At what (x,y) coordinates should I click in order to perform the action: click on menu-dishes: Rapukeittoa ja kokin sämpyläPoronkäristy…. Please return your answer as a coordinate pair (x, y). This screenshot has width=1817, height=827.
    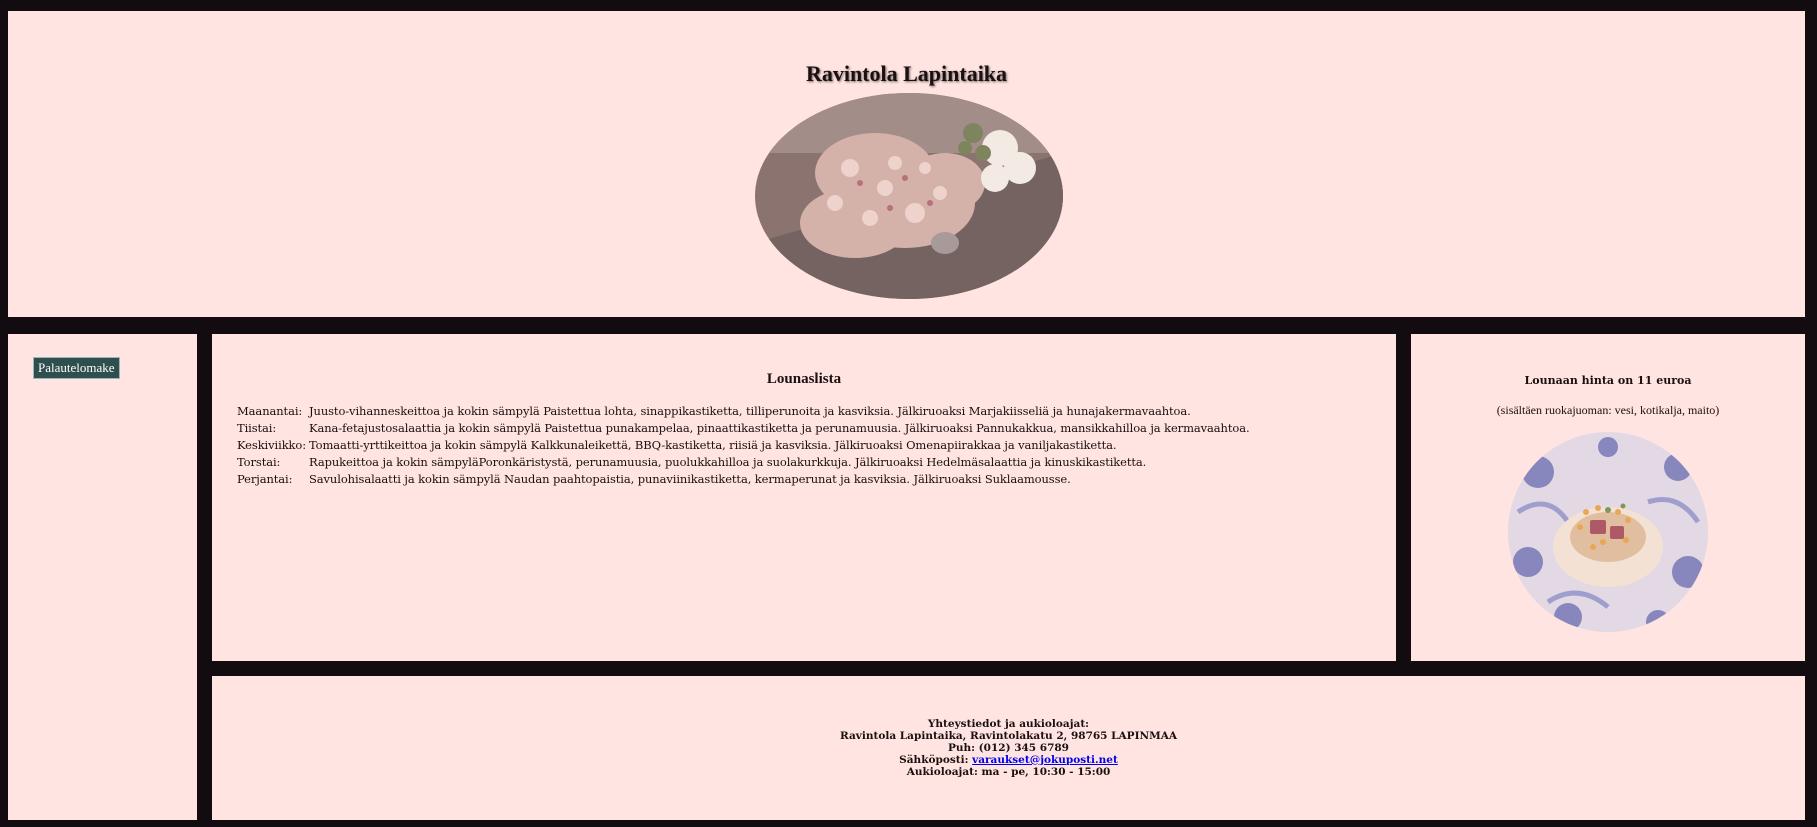
    Looking at the image, I should click on (728, 462).